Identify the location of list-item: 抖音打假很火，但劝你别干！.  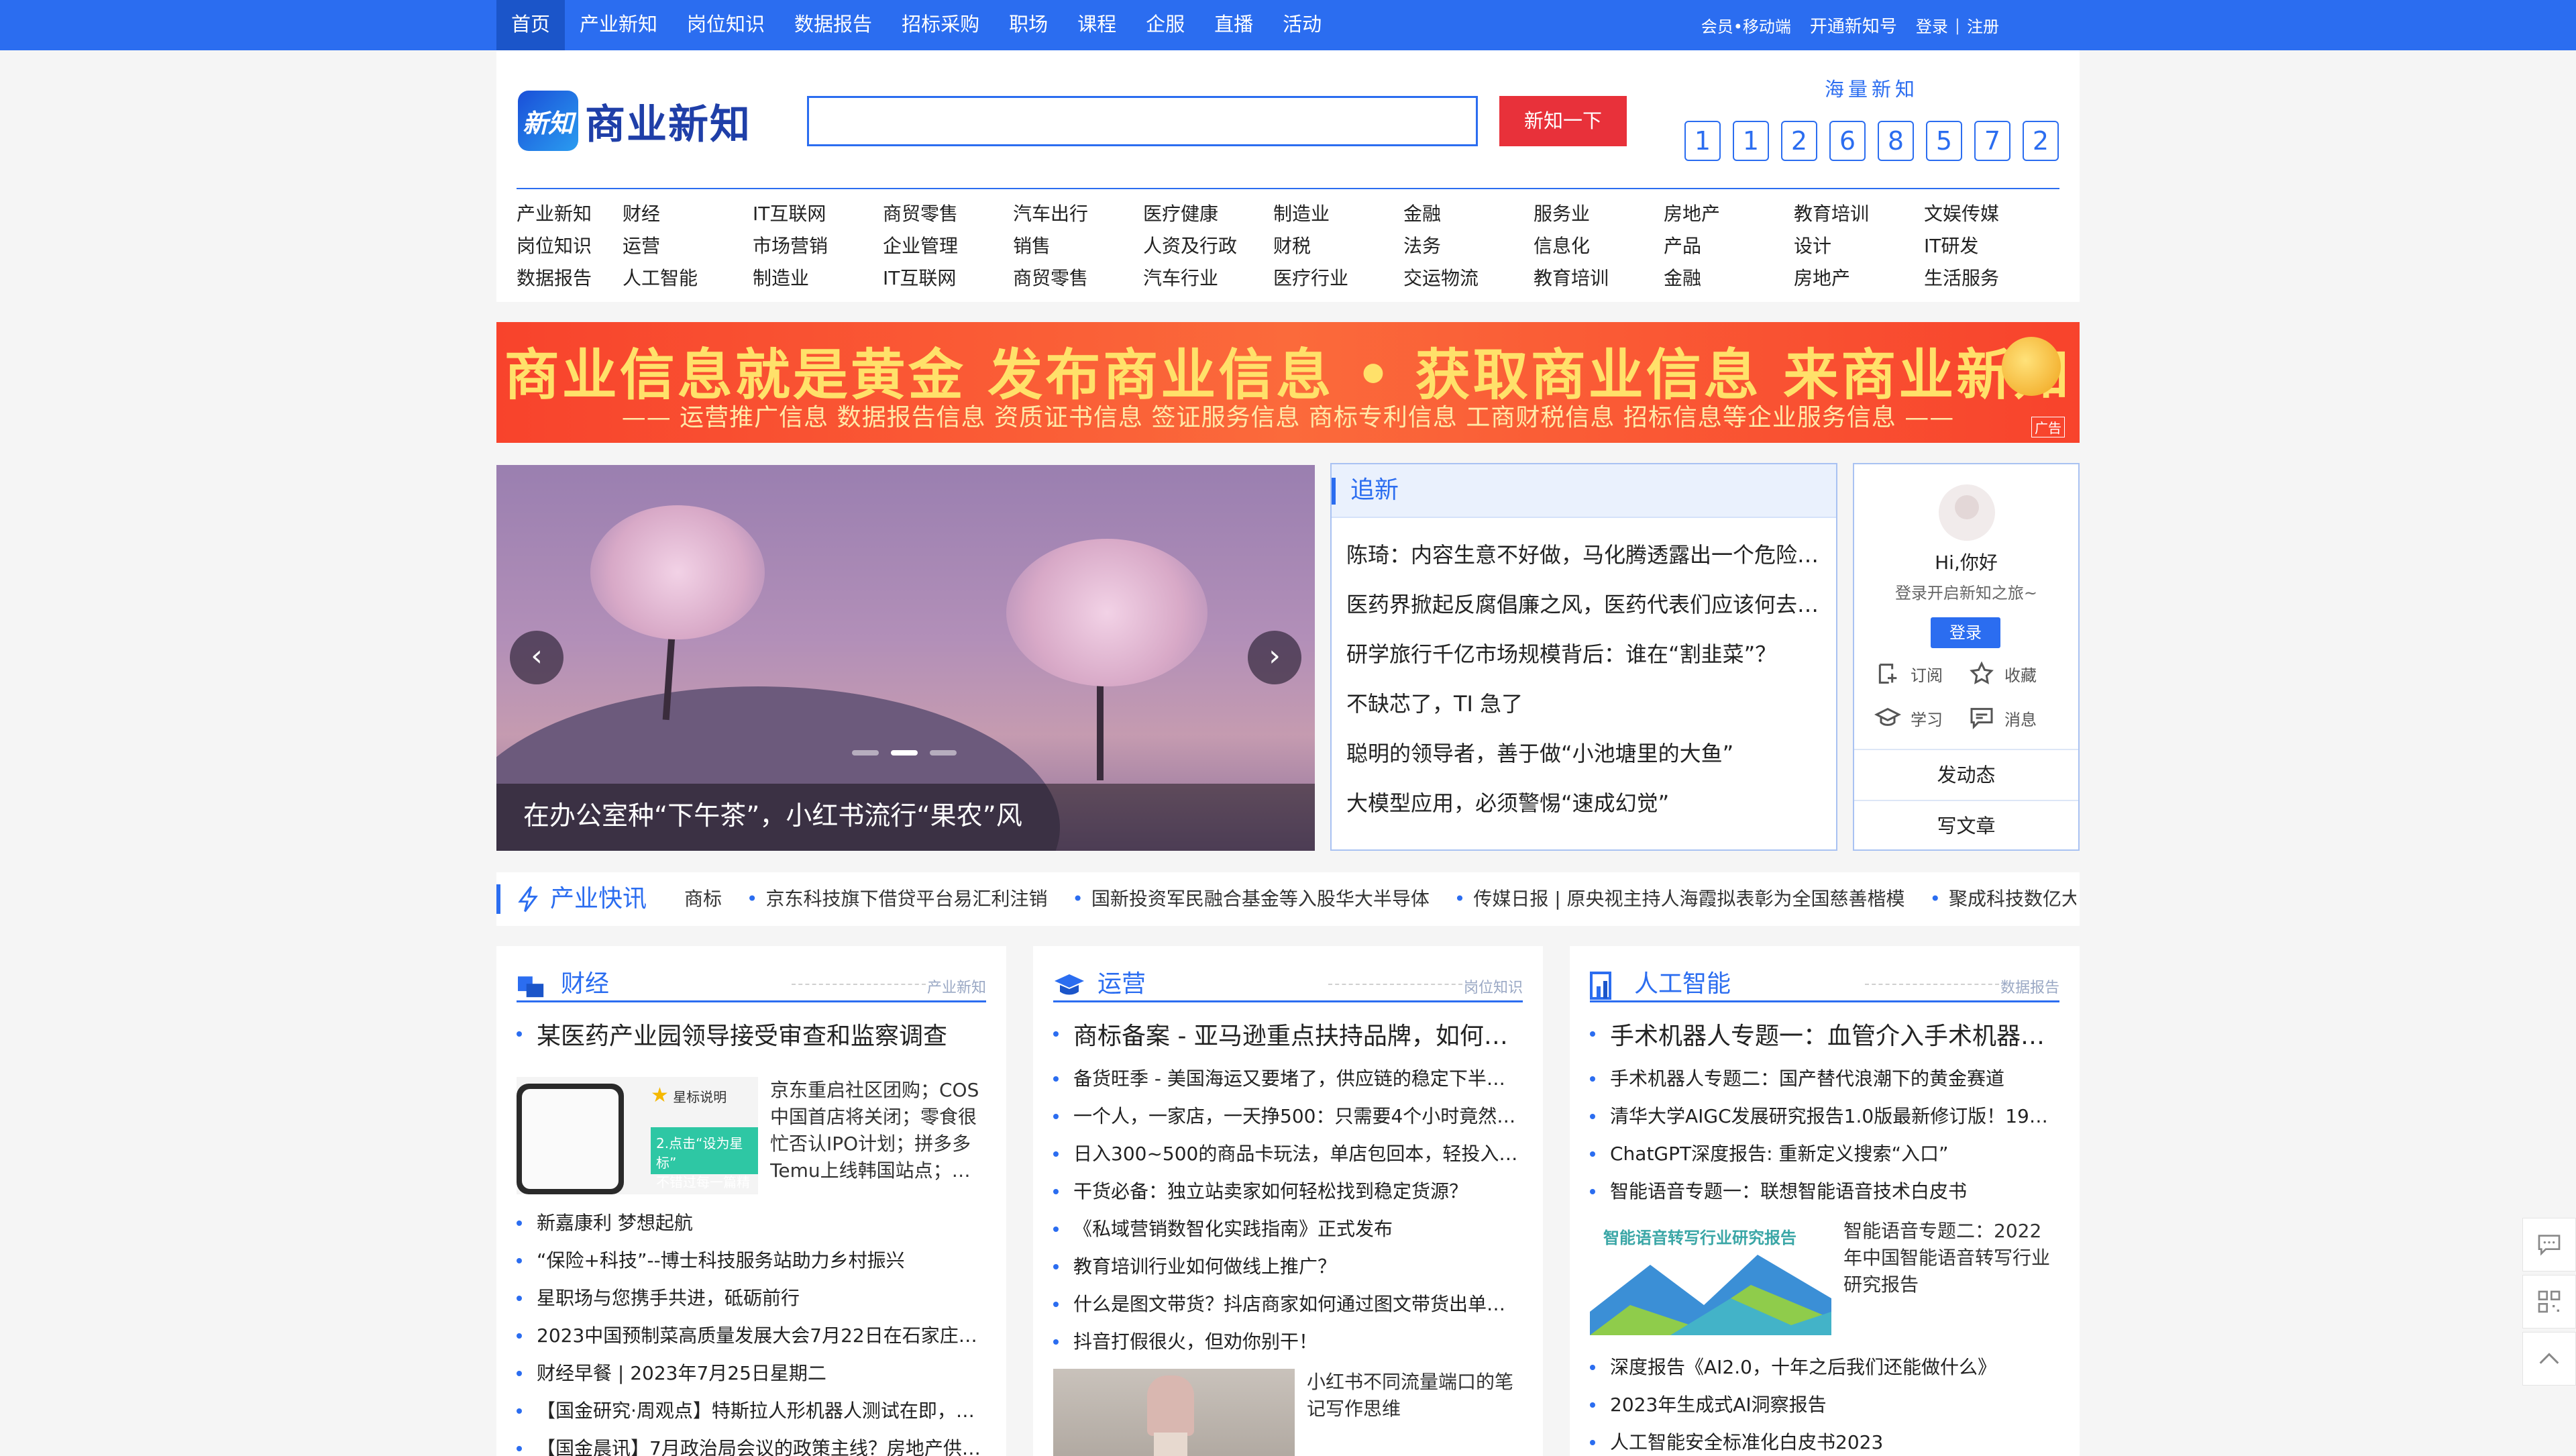
(1288, 1342).